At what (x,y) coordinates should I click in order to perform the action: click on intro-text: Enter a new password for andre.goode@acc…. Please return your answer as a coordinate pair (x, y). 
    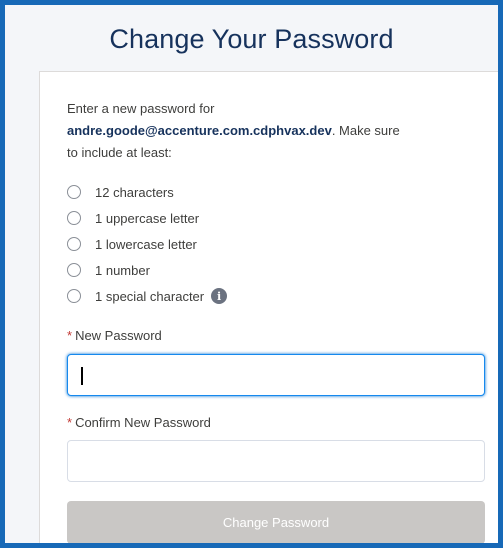
    Looking at the image, I should click on (277, 131).